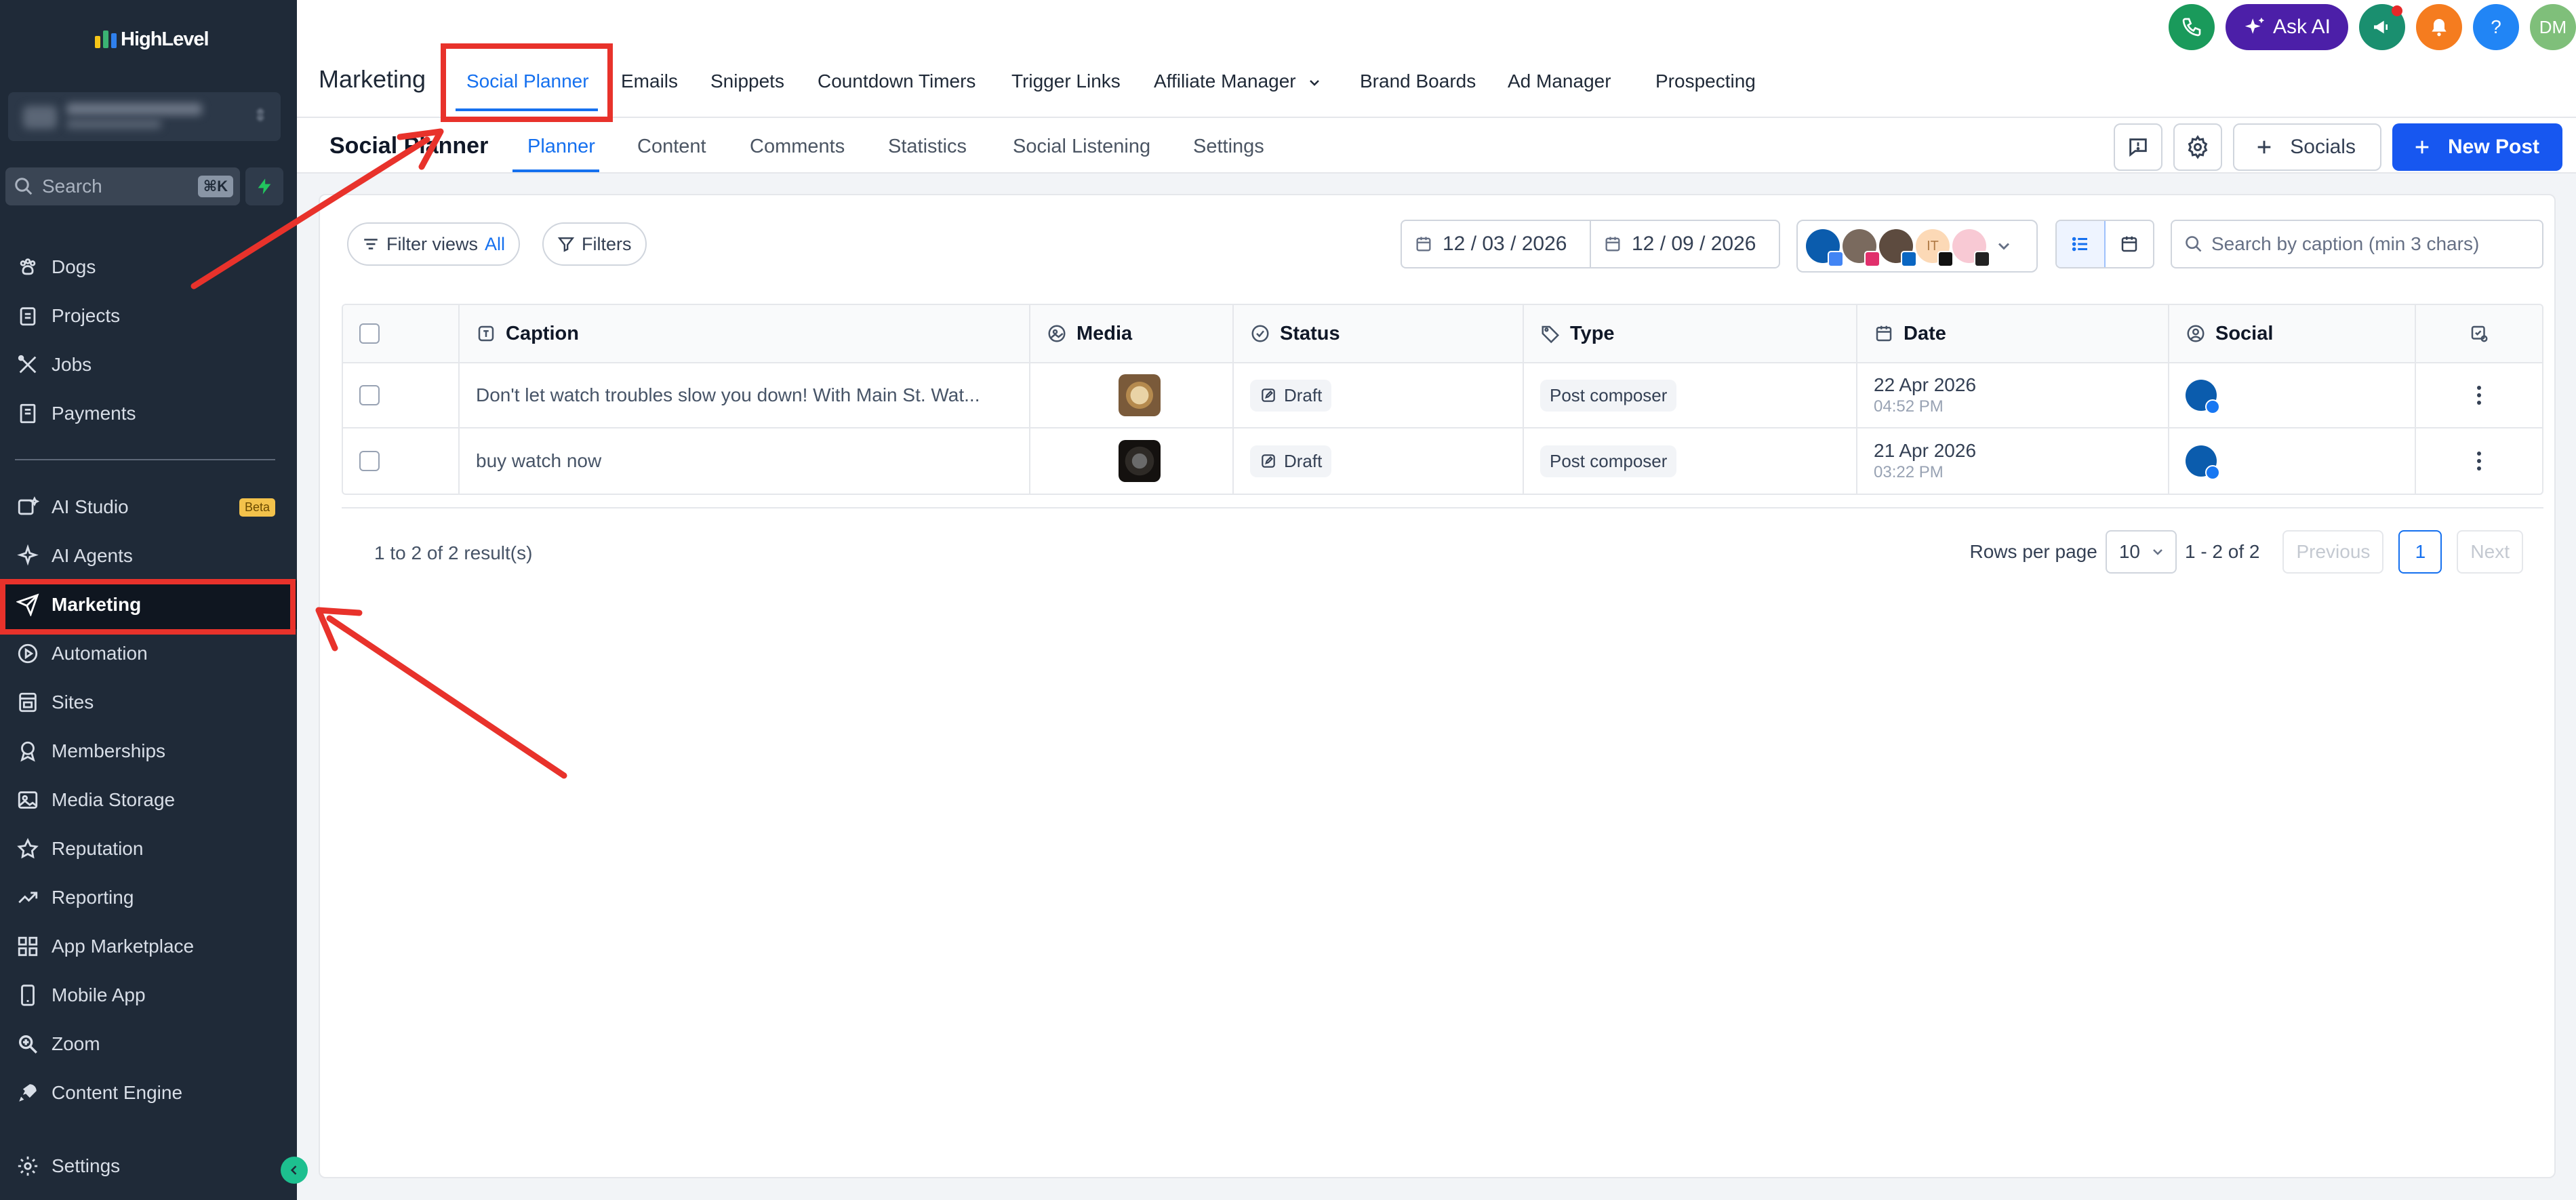 The width and height of the screenshot is (2576, 1200). What do you see at coordinates (1559, 81) in the screenshot?
I see `tab-ad-manager: Ad Manager` at bounding box center [1559, 81].